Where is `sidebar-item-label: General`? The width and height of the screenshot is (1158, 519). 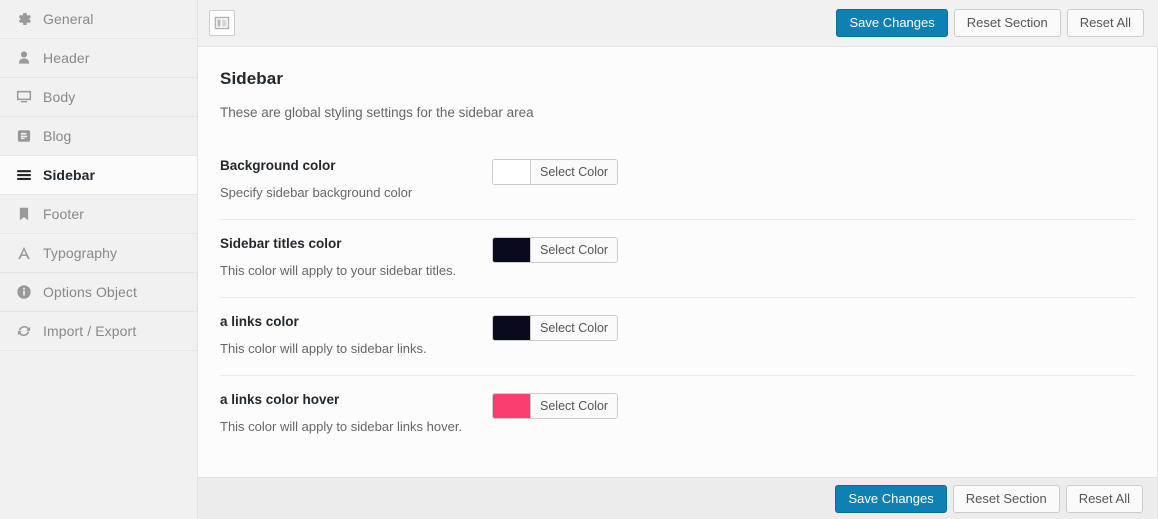
sidebar-item-label: General is located at coordinates (68, 19).